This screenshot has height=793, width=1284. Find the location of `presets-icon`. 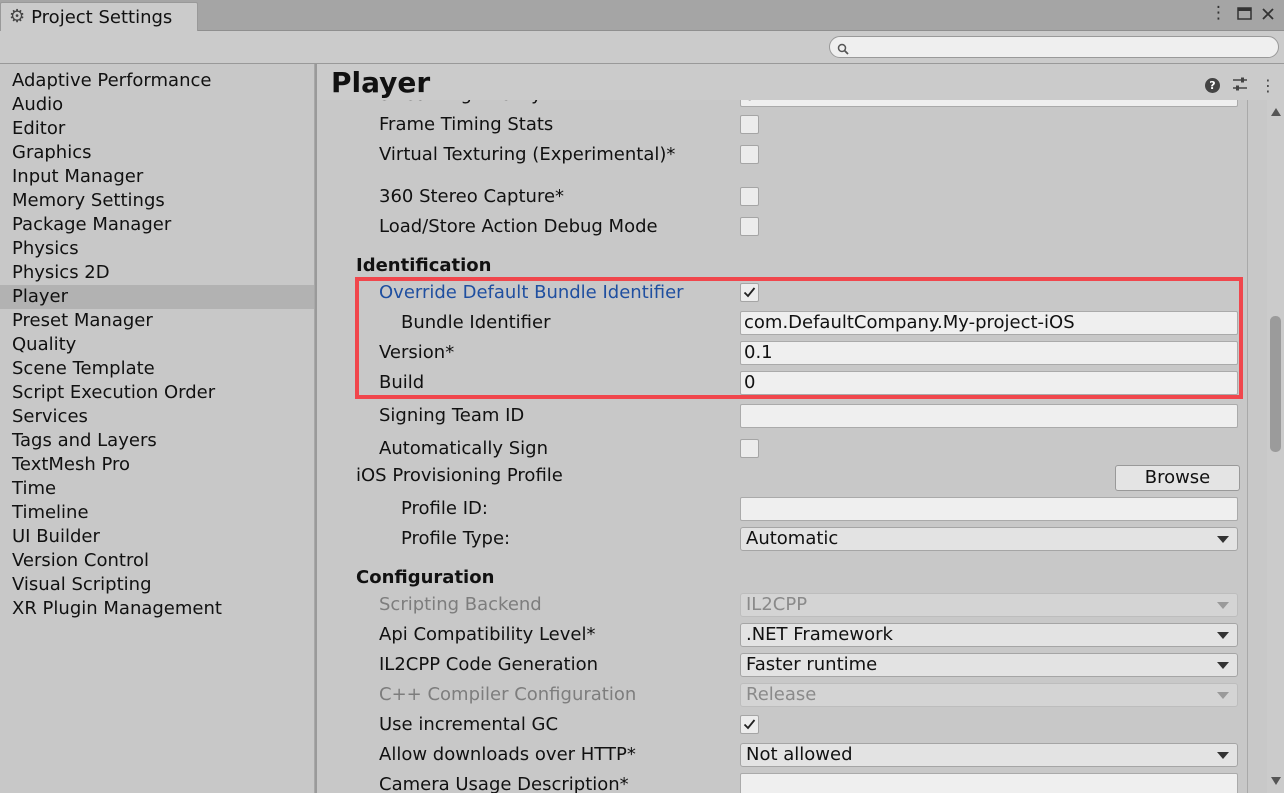

presets-icon is located at coordinates (1240, 85).